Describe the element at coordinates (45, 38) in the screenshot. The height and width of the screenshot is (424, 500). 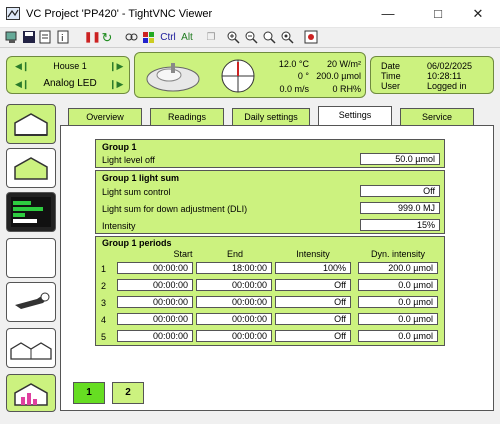
I see `options-icon` at that location.